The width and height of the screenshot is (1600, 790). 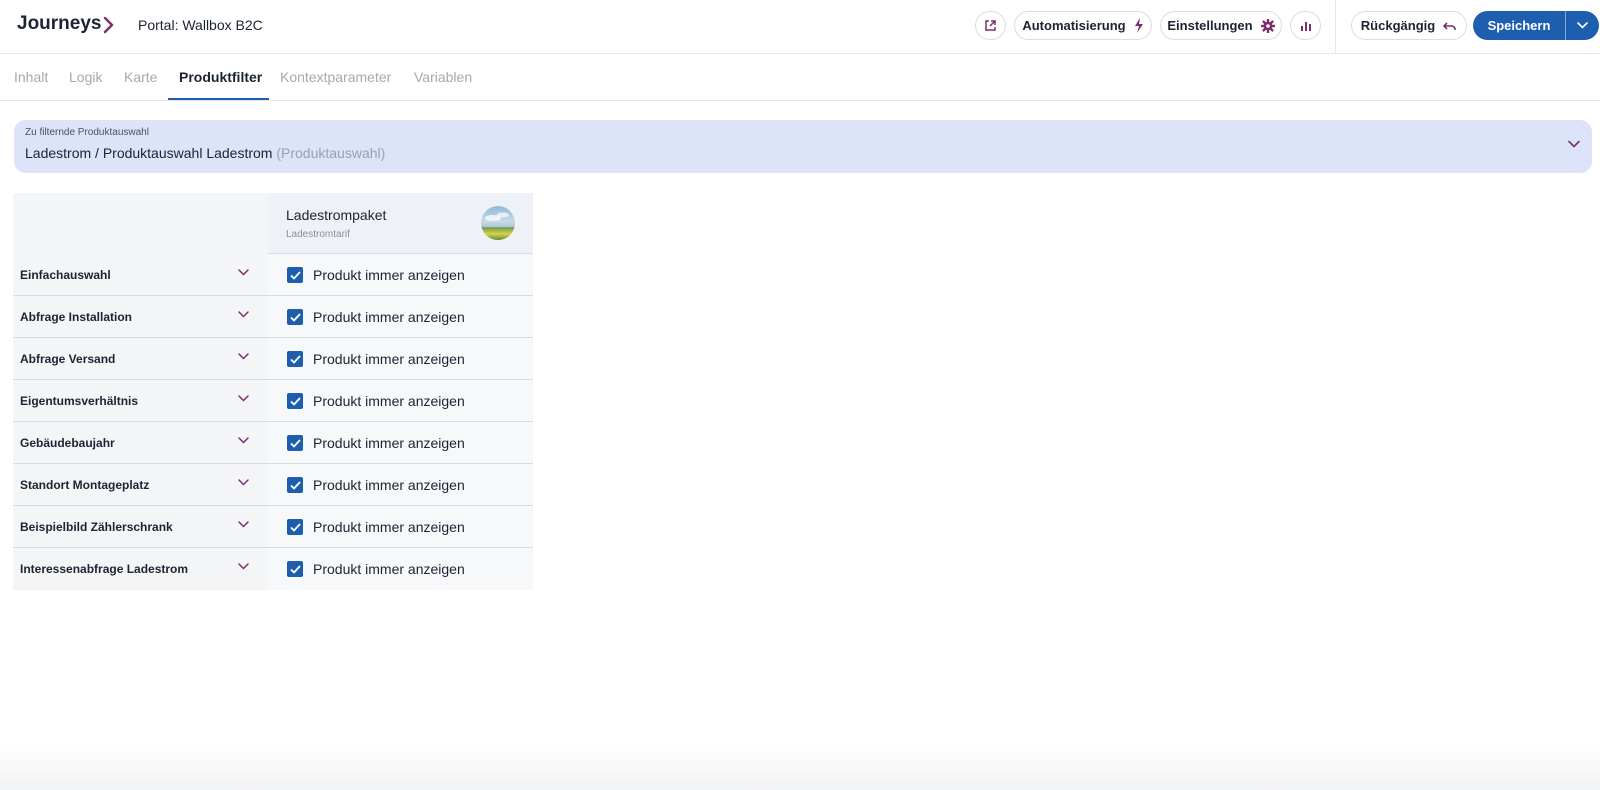 I want to click on undo-icon, so click(x=1450, y=26).